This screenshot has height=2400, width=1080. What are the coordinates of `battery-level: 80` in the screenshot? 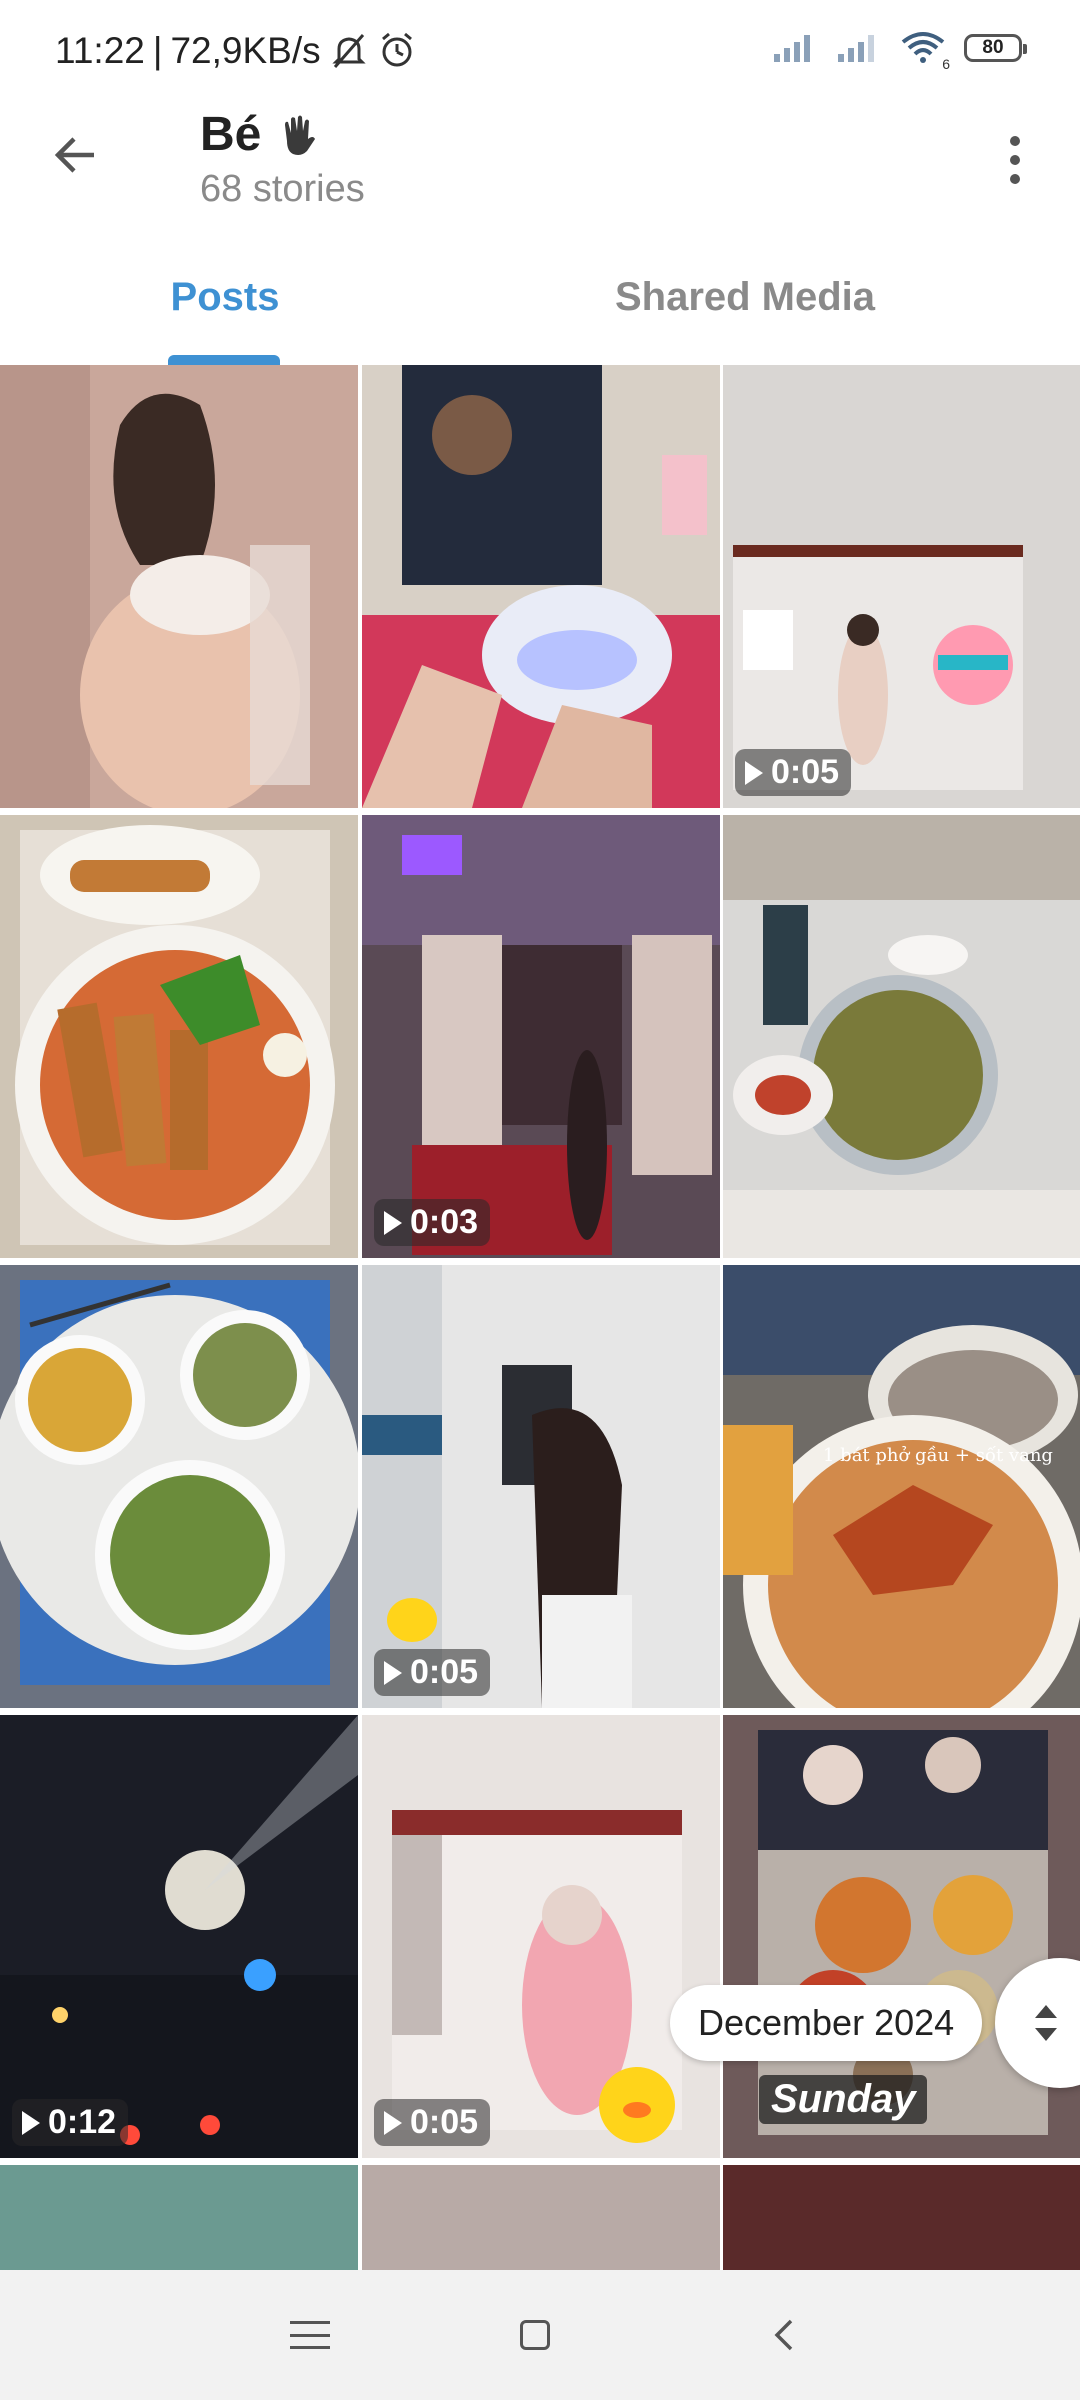 It's located at (993, 47).